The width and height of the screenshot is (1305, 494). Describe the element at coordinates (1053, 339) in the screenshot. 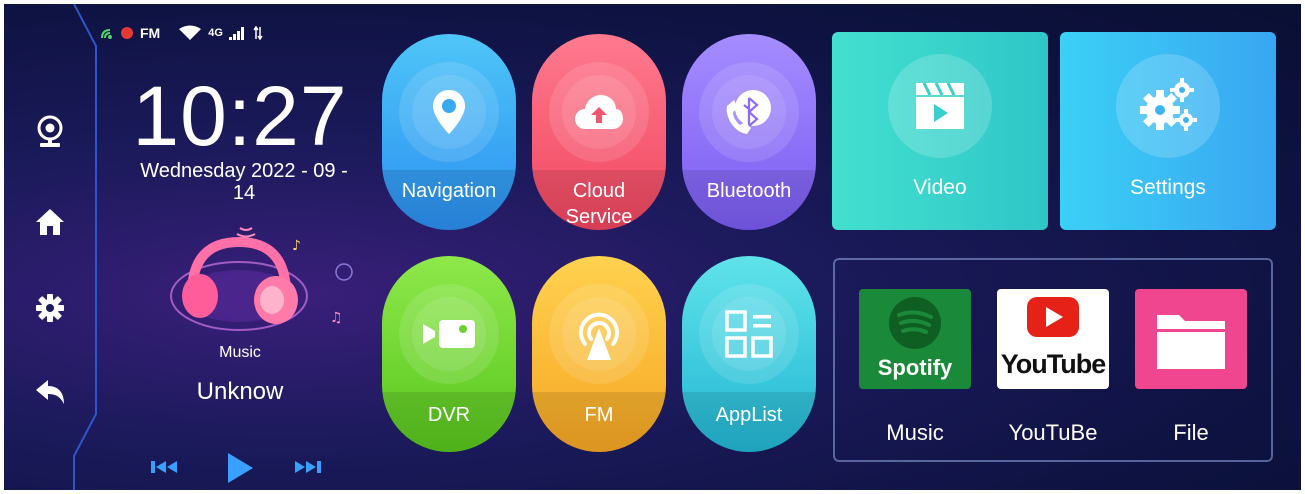

I see `youtube-app-button: YouTube` at that location.